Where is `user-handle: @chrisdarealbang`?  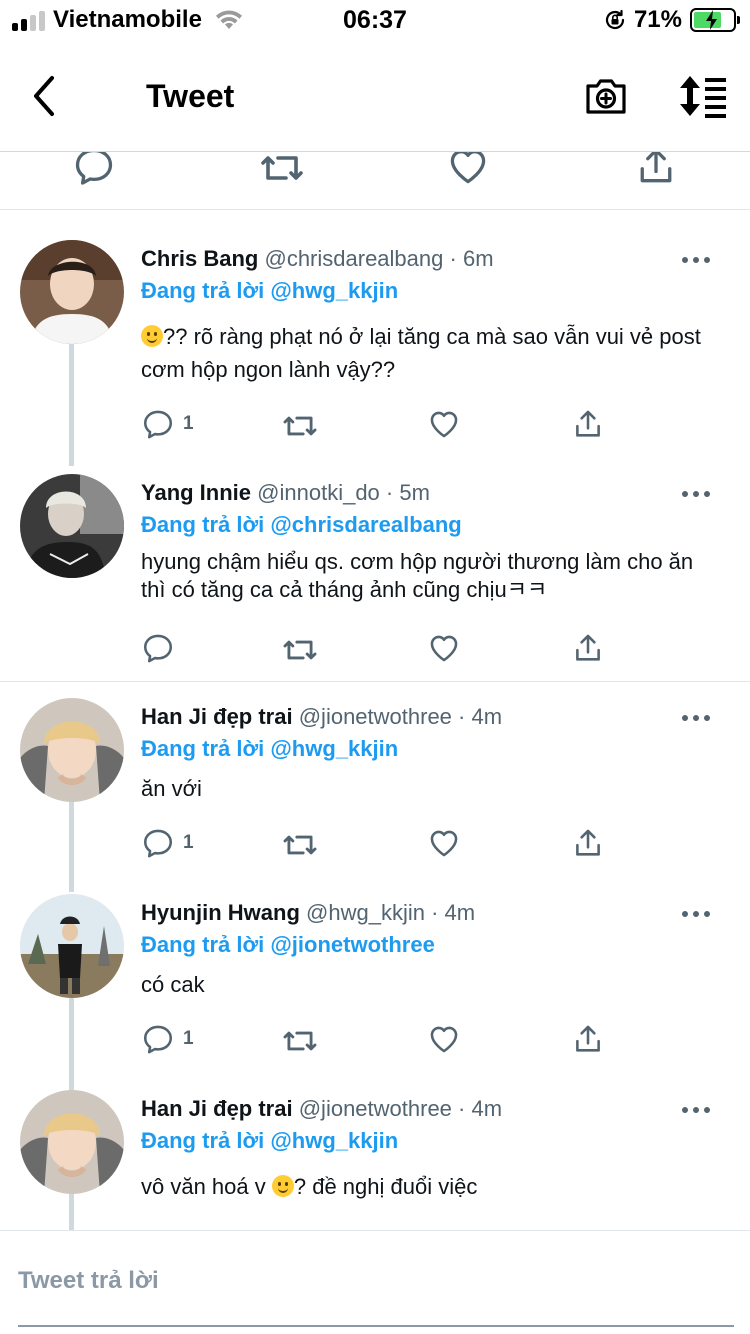
user-handle: @chrisdarealbang is located at coordinates (353, 258).